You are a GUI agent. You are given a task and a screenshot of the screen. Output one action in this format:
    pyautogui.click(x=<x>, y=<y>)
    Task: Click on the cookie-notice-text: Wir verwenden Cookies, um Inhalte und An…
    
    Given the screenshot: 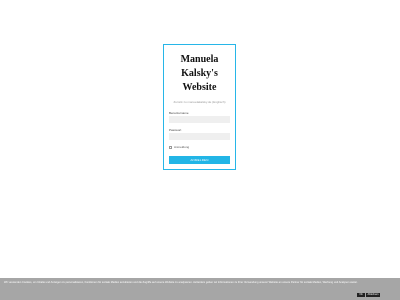 What is the action you would take?
    pyautogui.click(x=181, y=282)
    